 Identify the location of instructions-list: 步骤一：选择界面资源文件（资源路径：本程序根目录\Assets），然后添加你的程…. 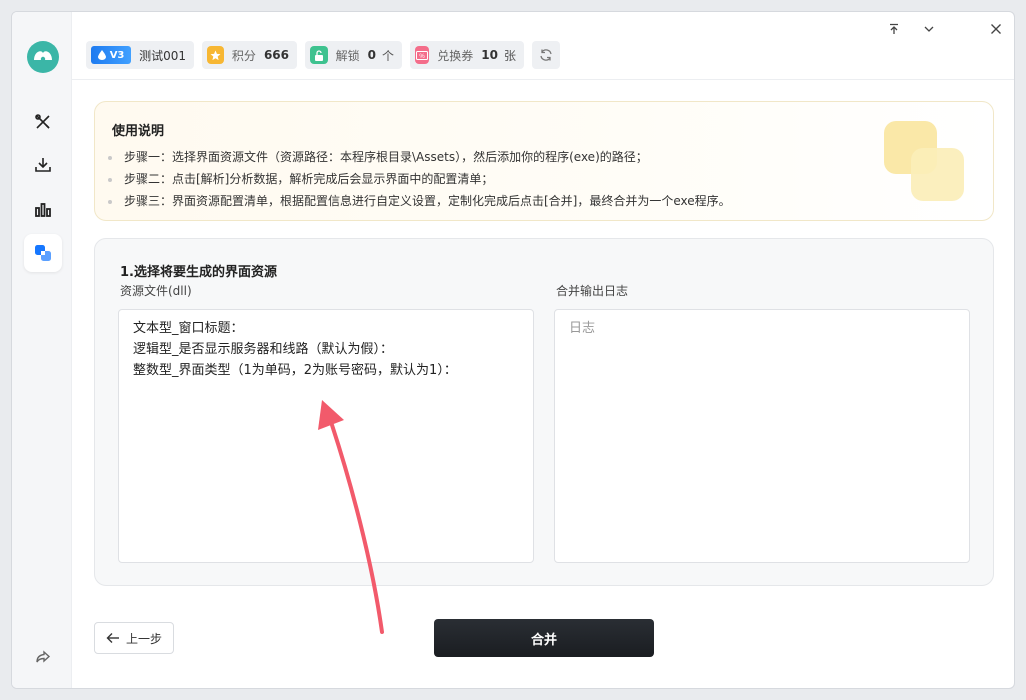
(419, 179).